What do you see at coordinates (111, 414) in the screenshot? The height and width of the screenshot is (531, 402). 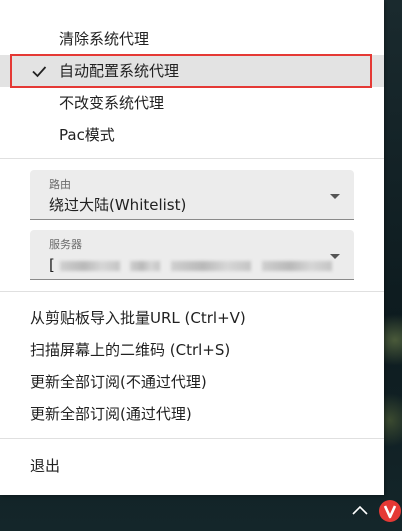 I see `menu-item-label: 更新全部订阅(通过代理)` at bounding box center [111, 414].